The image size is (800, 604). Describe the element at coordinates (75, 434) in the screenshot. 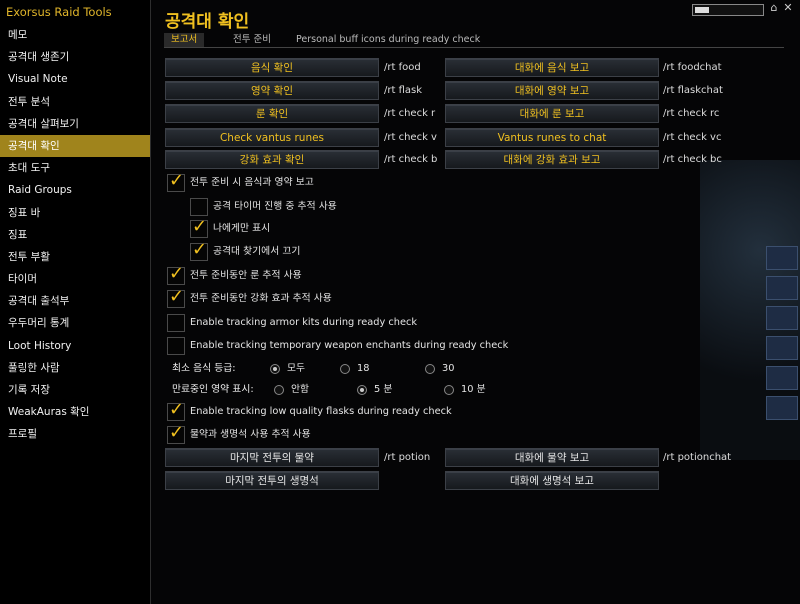

I see `sidebar-item-profiles: 프로필` at that location.